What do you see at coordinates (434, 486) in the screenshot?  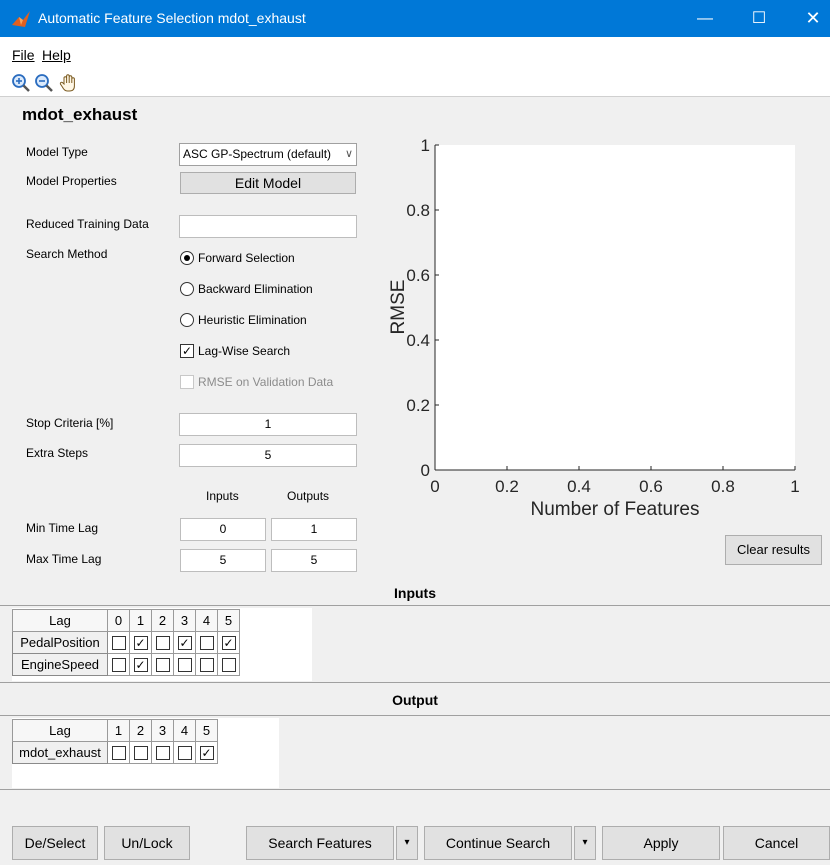 I see `x-tick-label: 0` at bounding box center [434, 486].